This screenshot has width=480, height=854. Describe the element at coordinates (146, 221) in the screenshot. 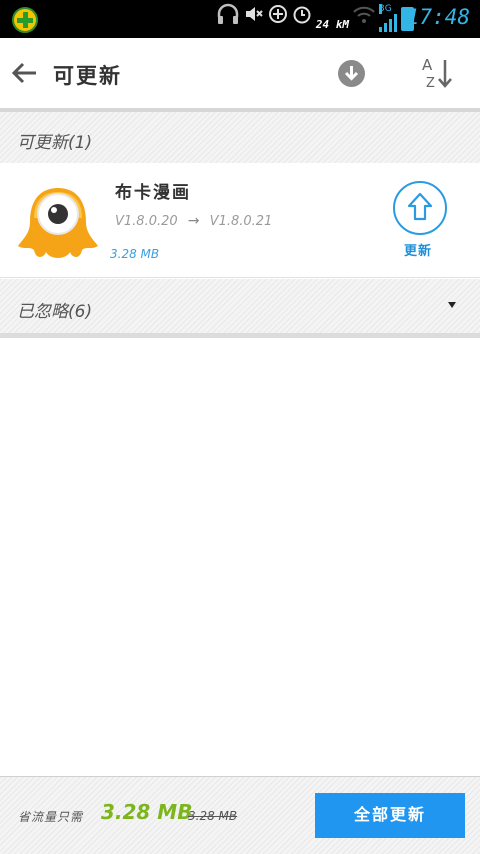

I see `current-version: V1.8.0.20` at that location.